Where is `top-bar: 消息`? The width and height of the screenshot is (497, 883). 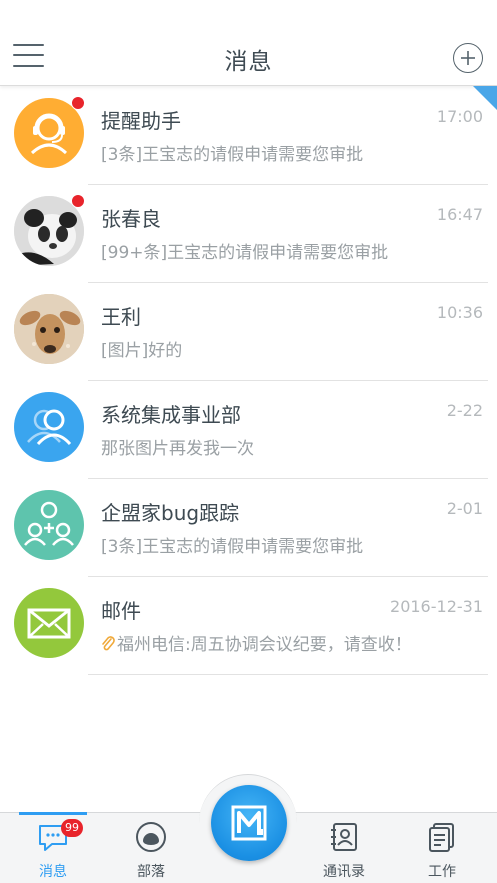 top-bar: 消息 is located at coordinates (248, 43).